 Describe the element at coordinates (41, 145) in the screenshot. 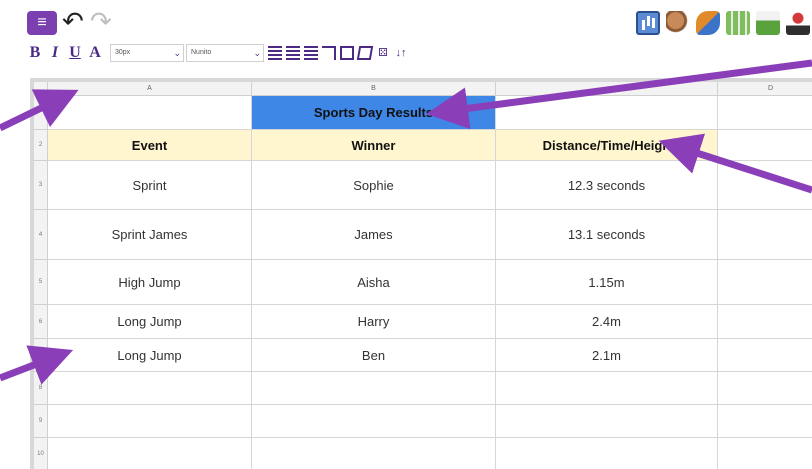

I see `row-header: 2` at that location.